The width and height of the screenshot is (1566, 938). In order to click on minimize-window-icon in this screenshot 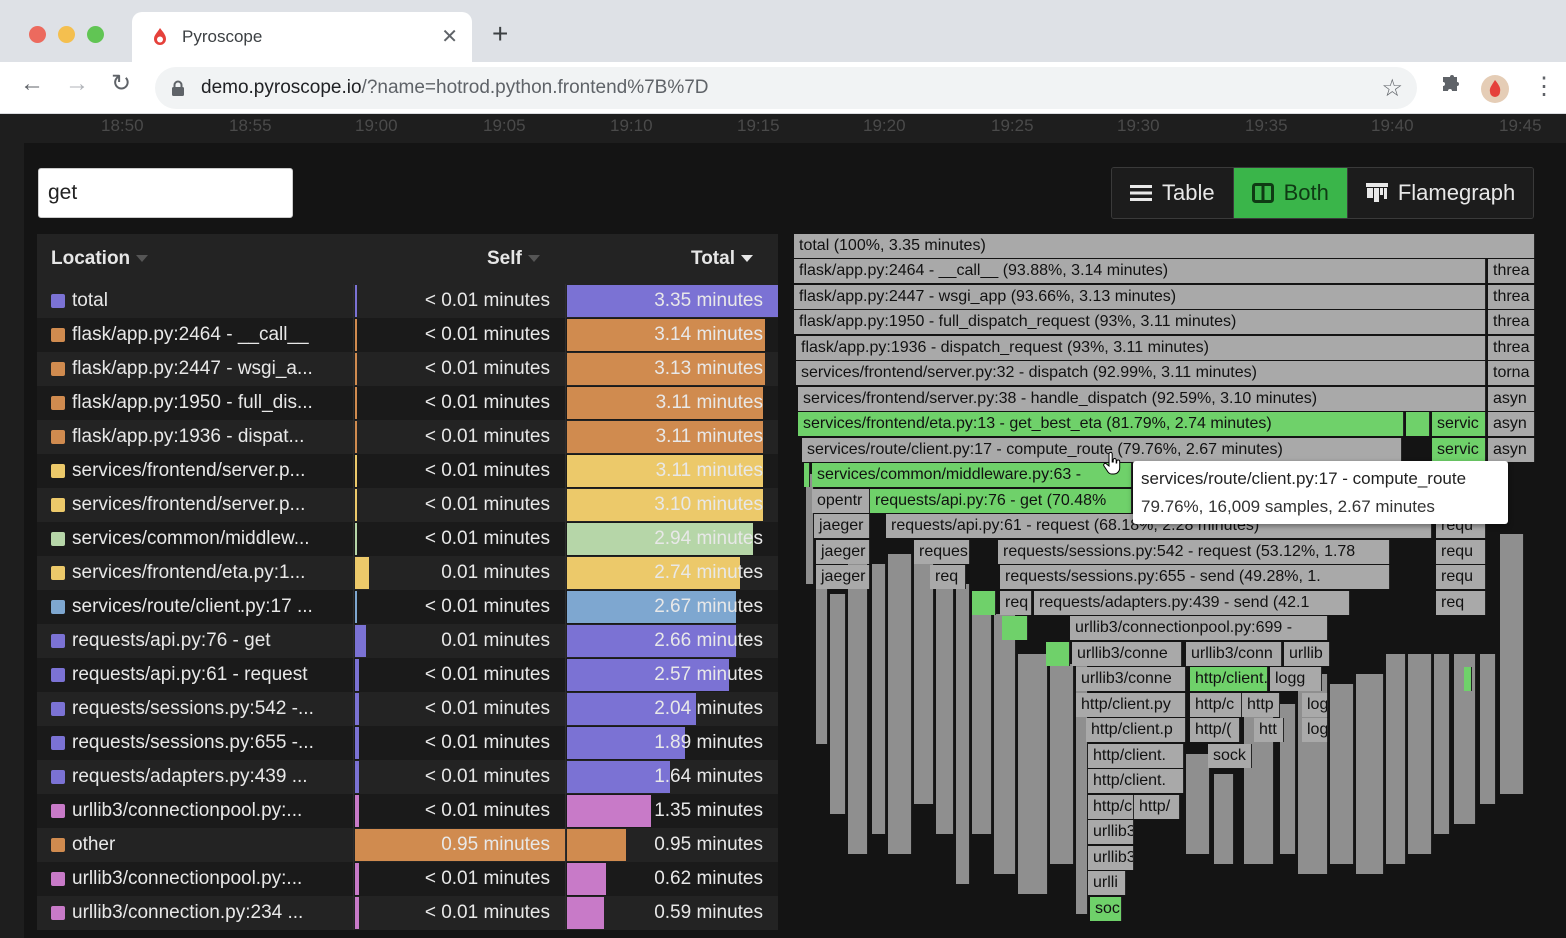, I will do `click(66, 34)`.